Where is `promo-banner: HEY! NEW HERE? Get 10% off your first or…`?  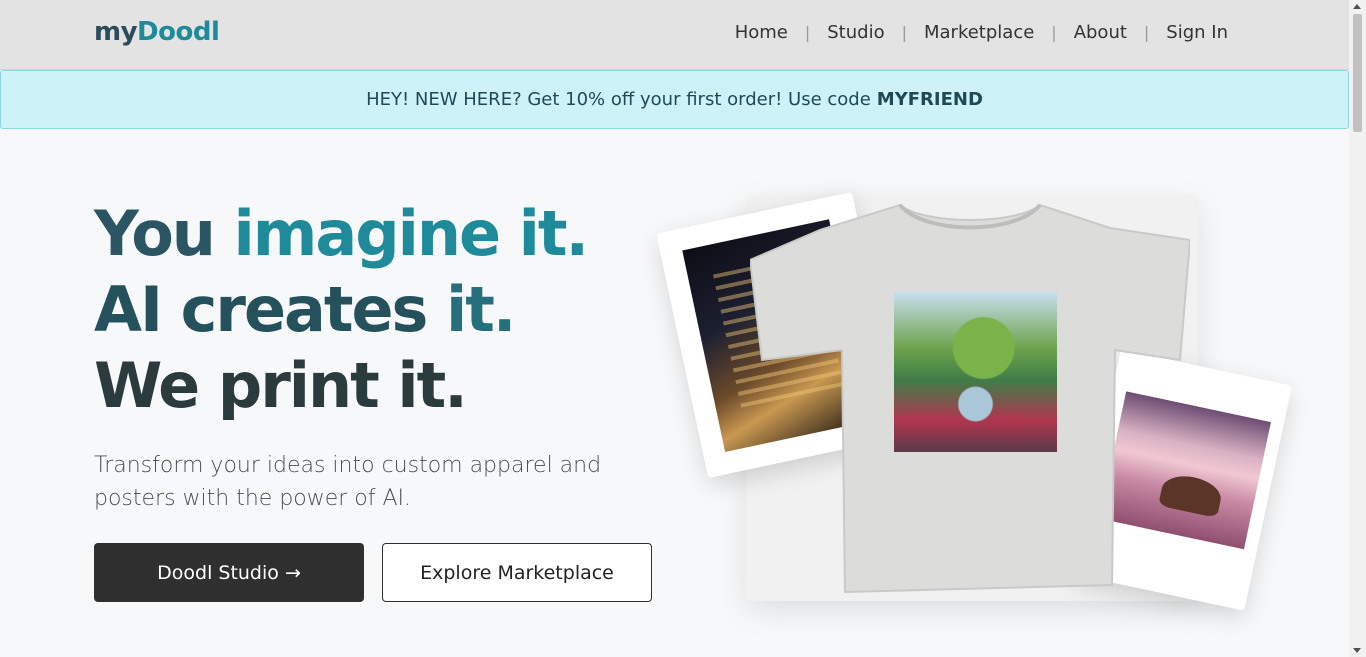 promo-banner: HEY! NEW HERE? Get 10% off your first or… is located at coordinates (674, 99).